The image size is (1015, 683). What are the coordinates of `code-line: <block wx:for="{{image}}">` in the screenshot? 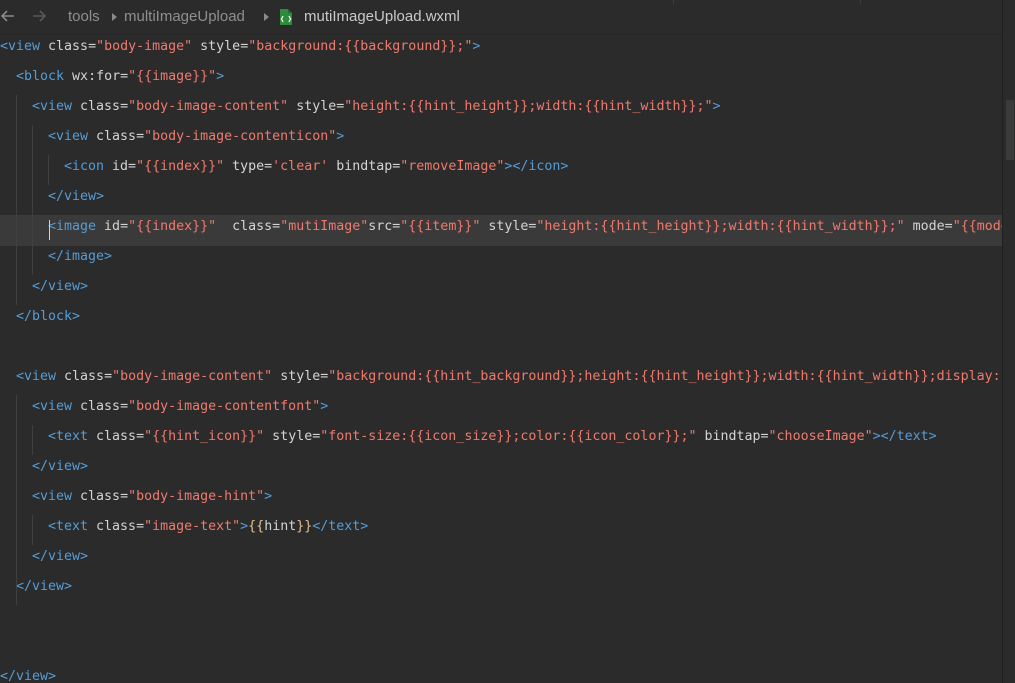 It's located at (501, 80).